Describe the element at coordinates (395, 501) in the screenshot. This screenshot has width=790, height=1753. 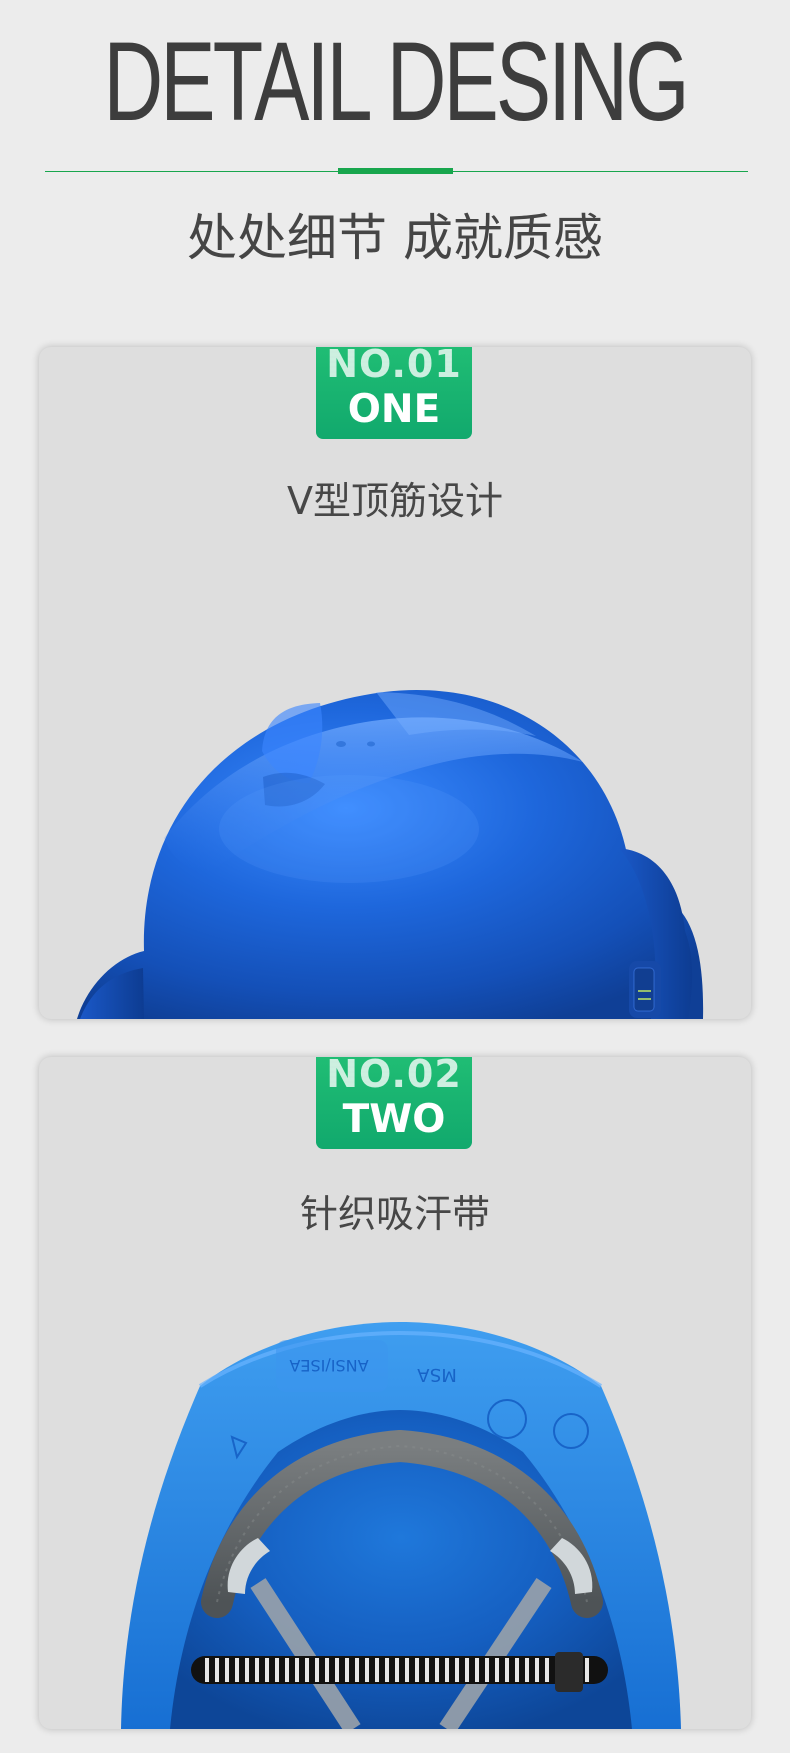
I see `section-label-one: V型顶筋设计` at that location.